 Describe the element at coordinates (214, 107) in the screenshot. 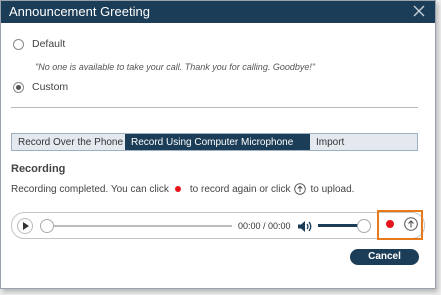

I see `divider` at that location.